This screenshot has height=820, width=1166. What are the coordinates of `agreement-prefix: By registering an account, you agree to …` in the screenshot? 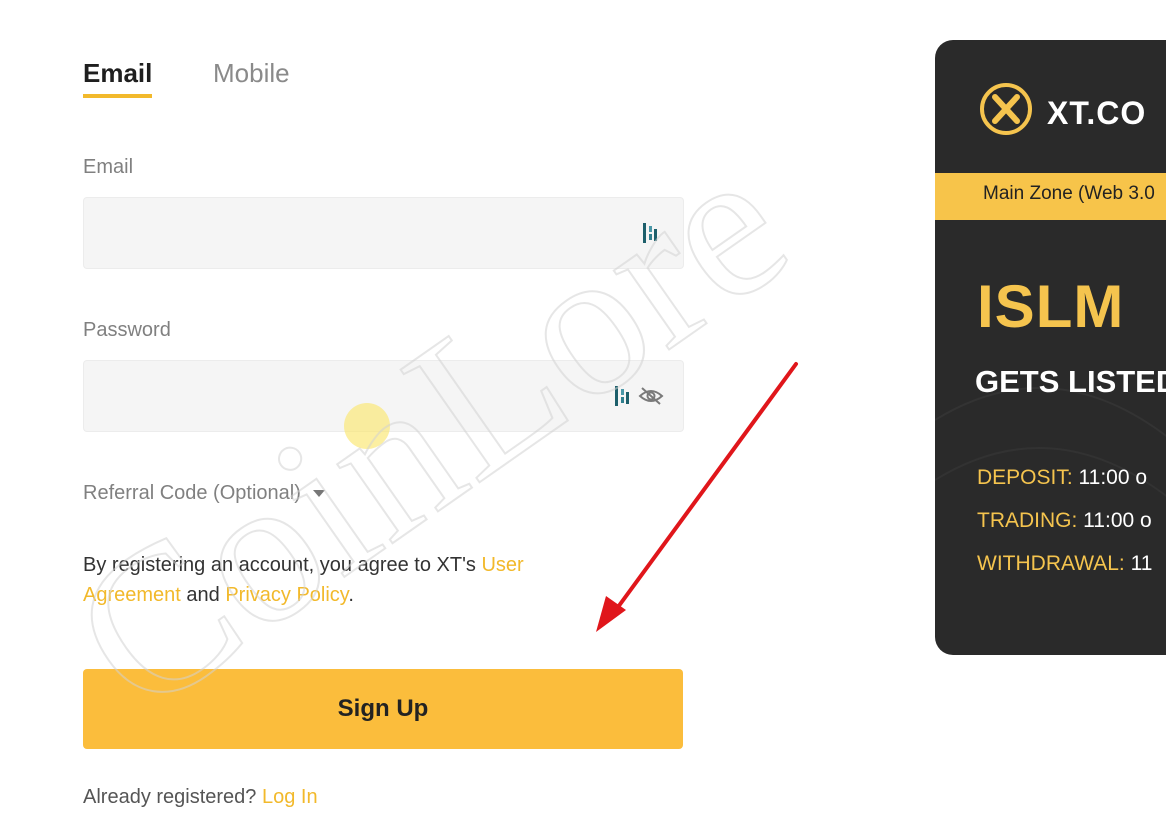 It's located at (282, 565).